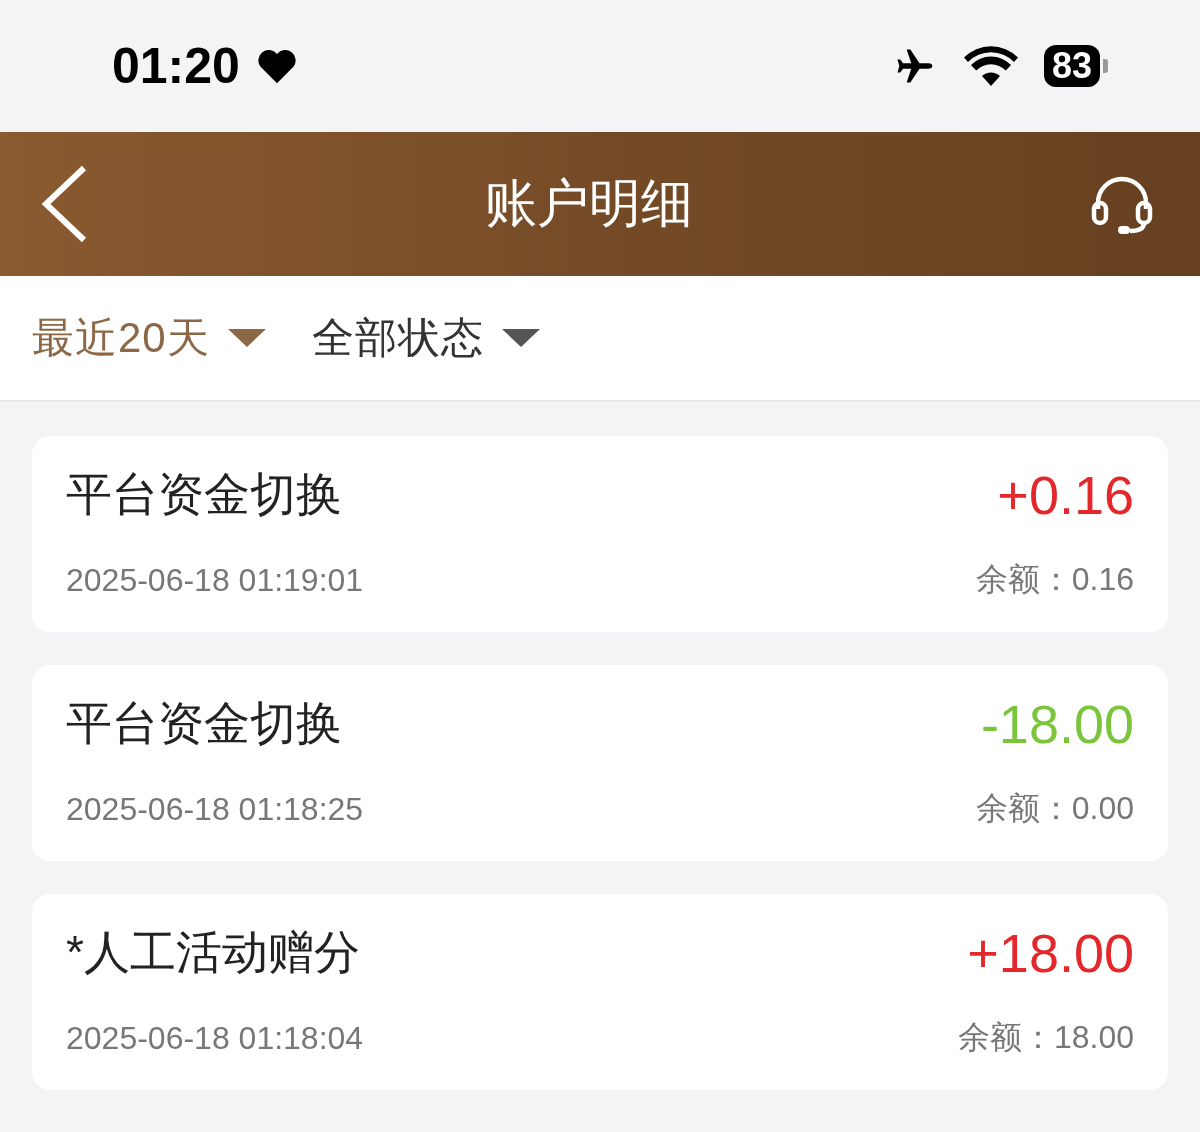 This screenshot has width=1200, height=1132. I want to click on back-icon, so click(64, 204).